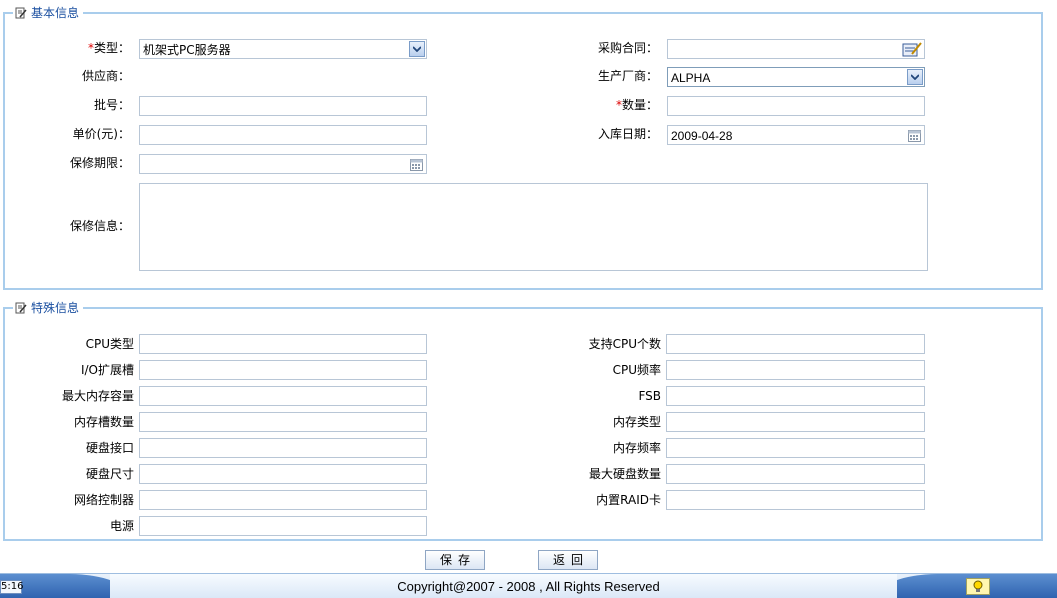  What do you see at coordinates (97, 396) in the screenshot?
I see `max-memory-label: 最大内存容量` at bounding box center [97, 396].